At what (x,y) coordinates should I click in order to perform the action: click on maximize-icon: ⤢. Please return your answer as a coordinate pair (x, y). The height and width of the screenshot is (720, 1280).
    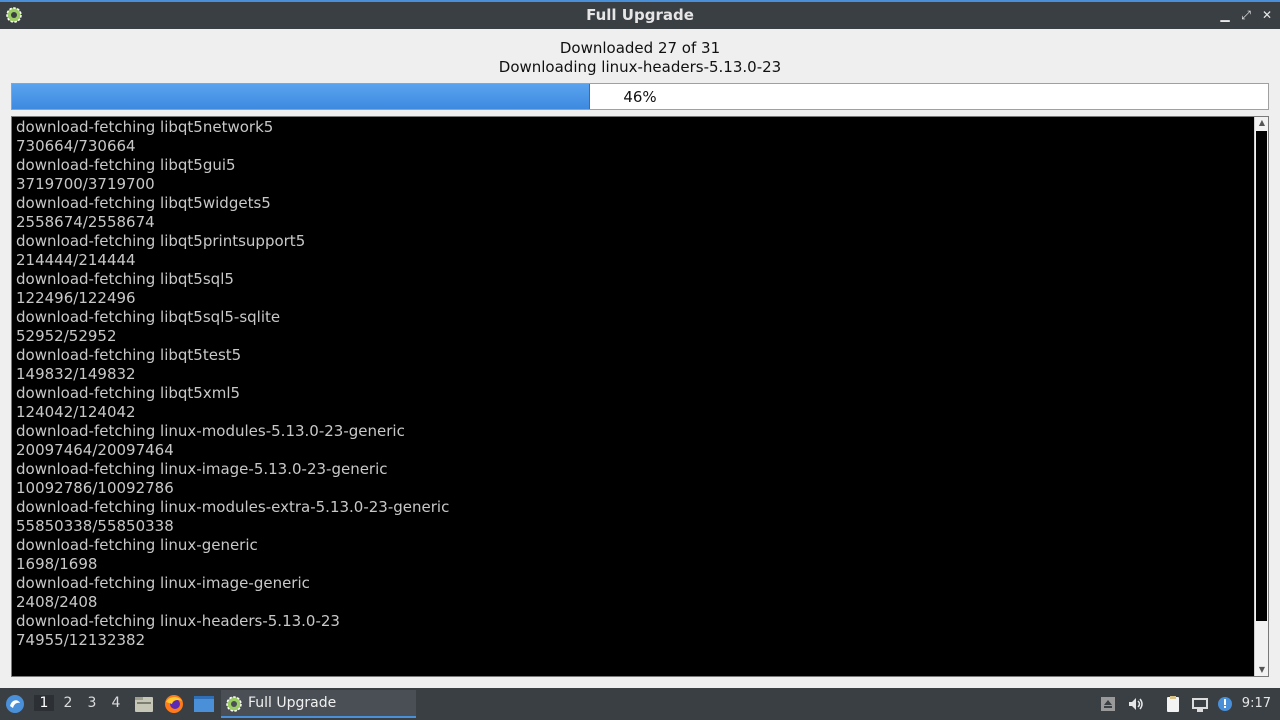
    Looking at the image, I should click on (1246, 15).